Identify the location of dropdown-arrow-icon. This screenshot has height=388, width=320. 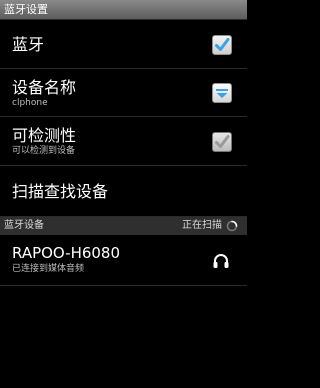
(222, 93).